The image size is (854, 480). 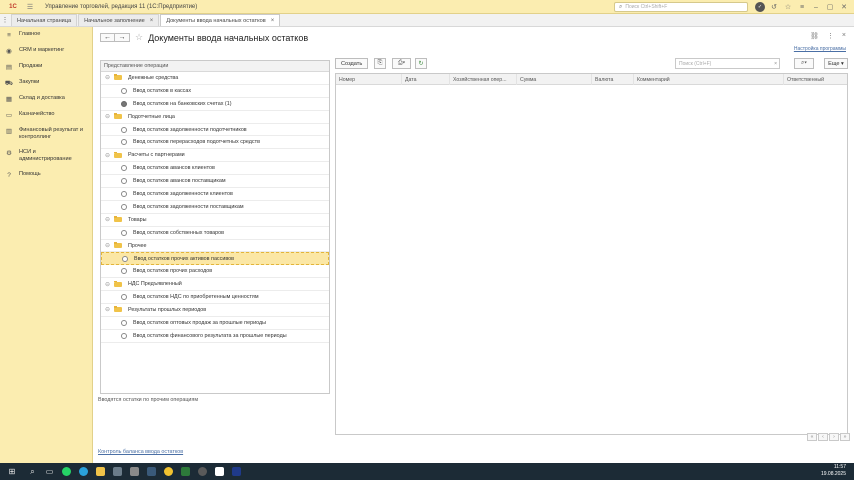 I want to click on column-amount: Сумма, so click(x=554, y=79).